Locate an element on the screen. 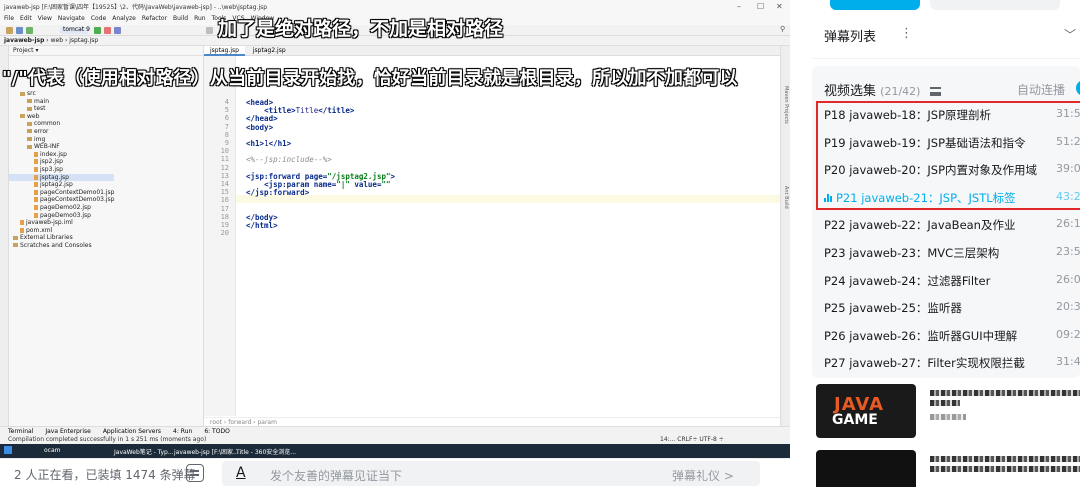 The image size is (1080, 487). line-gutter: 4 5 6 7 8 9 10 11 12 13 14 15 16 17 18 19 20 is located at coordinates (220, 236).